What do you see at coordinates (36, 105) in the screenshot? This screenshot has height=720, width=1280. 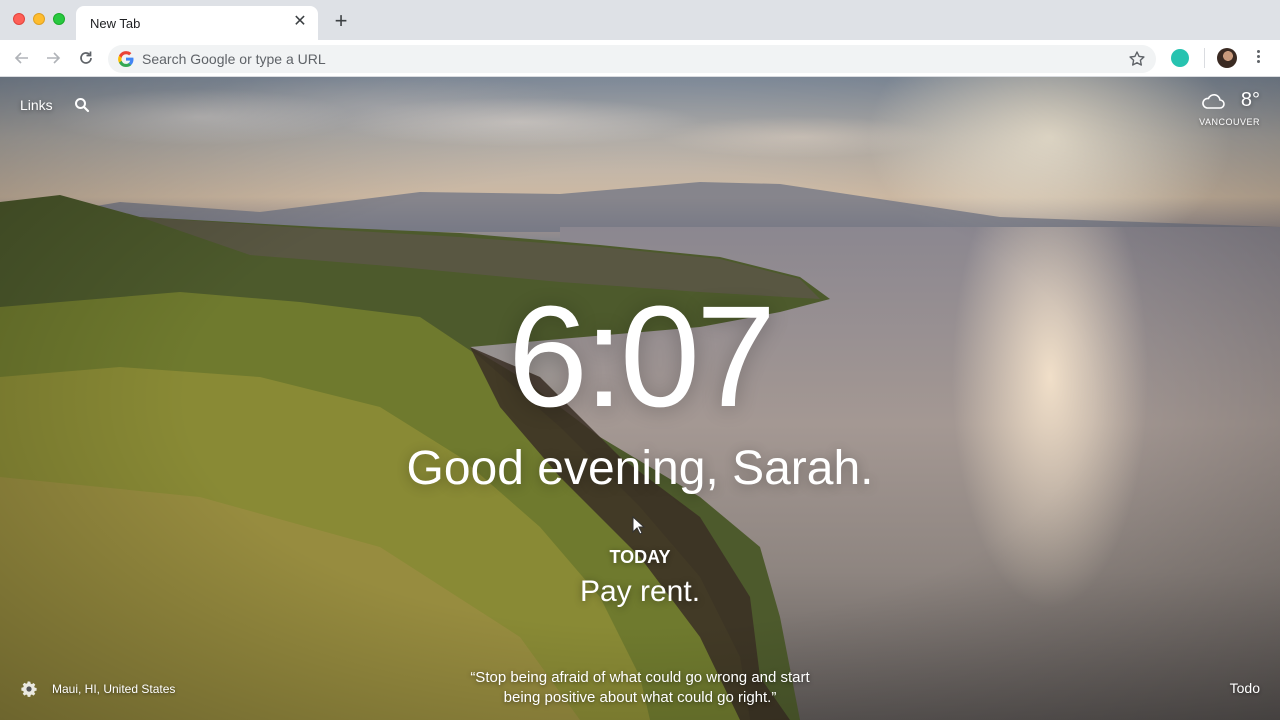 I see `links-button: Links` at bounding box center [36, 105].